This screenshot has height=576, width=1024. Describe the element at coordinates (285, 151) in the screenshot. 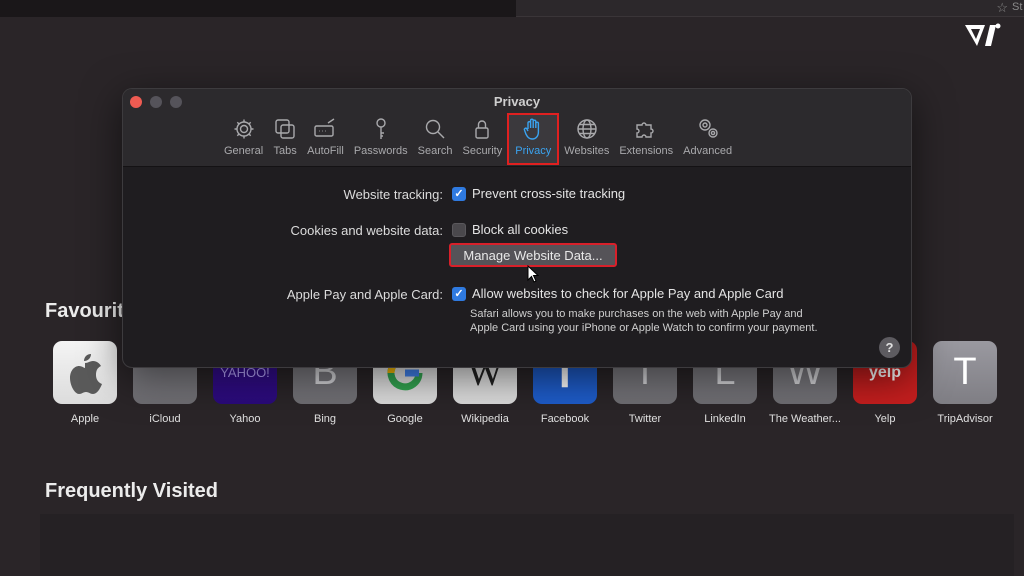

I see `tab-label: Tabs` at that location.